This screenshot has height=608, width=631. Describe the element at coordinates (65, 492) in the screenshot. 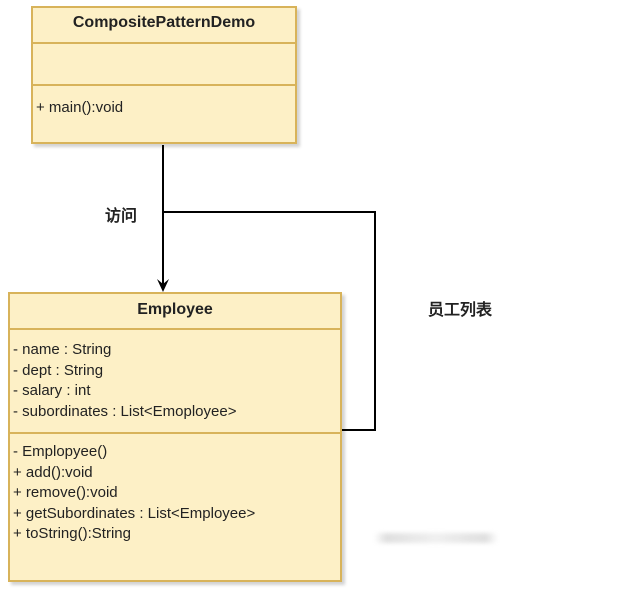

I see `operation-item: + remove():void` at that location.